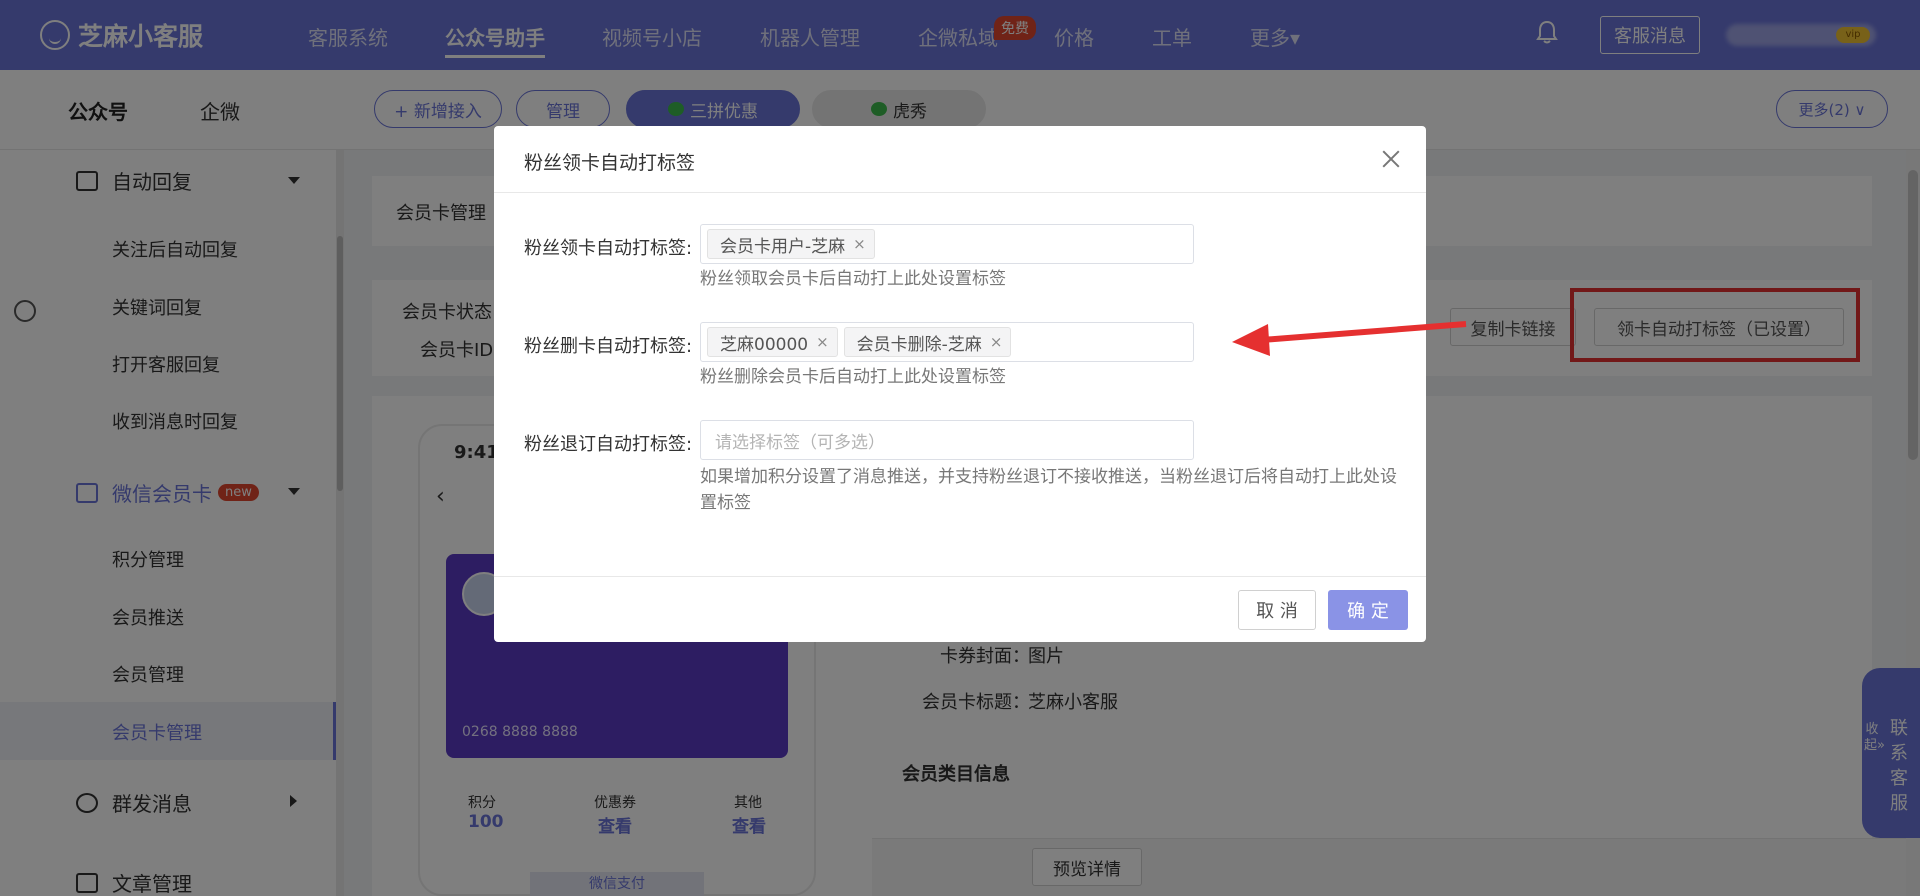  Describe the element at coordinates (1391, 159) in the screenshot. I see `close-icon` at that location.